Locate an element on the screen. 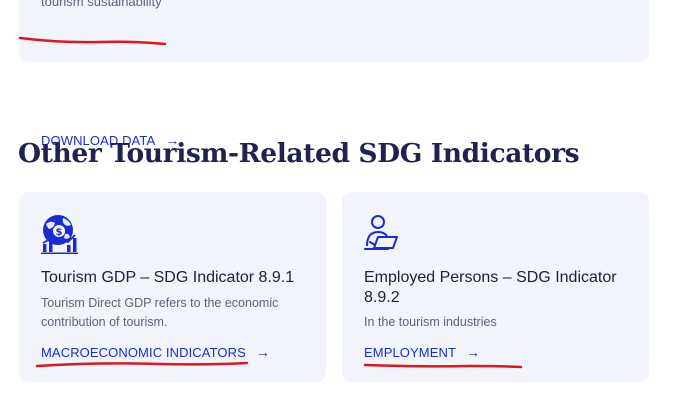  link-label: MACROECONOMIC INDICATORS is located at coordinates (143, 352).